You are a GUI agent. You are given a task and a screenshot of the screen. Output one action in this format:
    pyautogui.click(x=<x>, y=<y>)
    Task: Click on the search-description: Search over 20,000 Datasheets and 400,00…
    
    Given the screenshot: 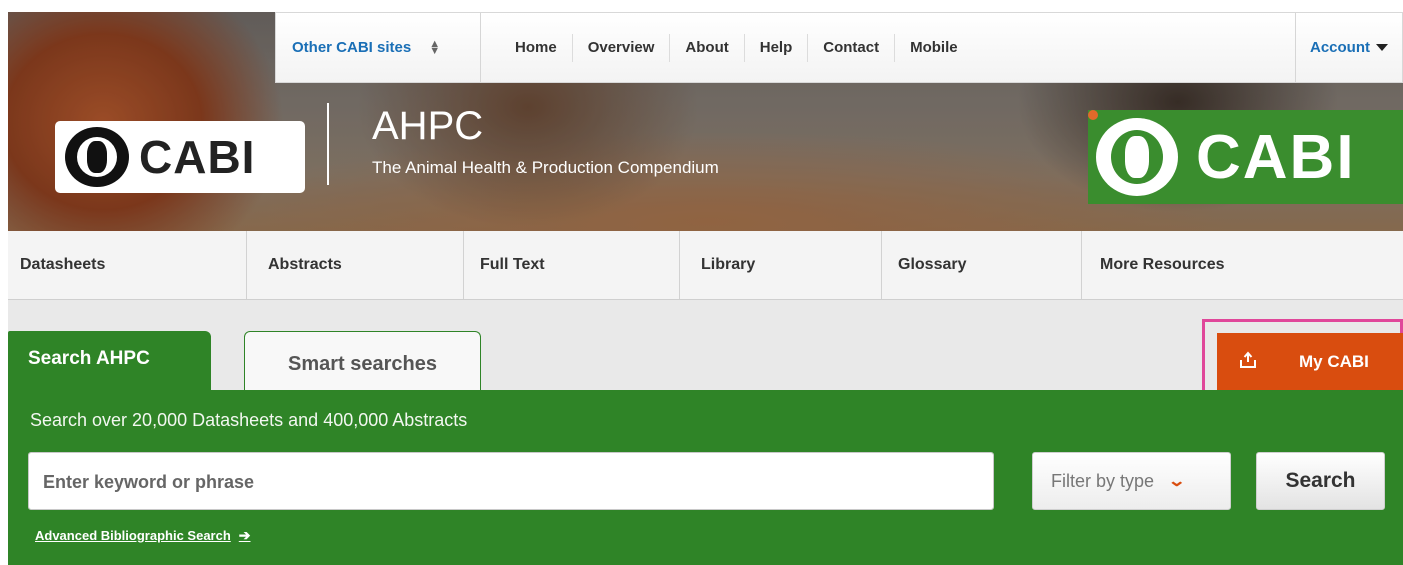 What is the action you would take?
    pyautogui.click(x=249, y=420)
    